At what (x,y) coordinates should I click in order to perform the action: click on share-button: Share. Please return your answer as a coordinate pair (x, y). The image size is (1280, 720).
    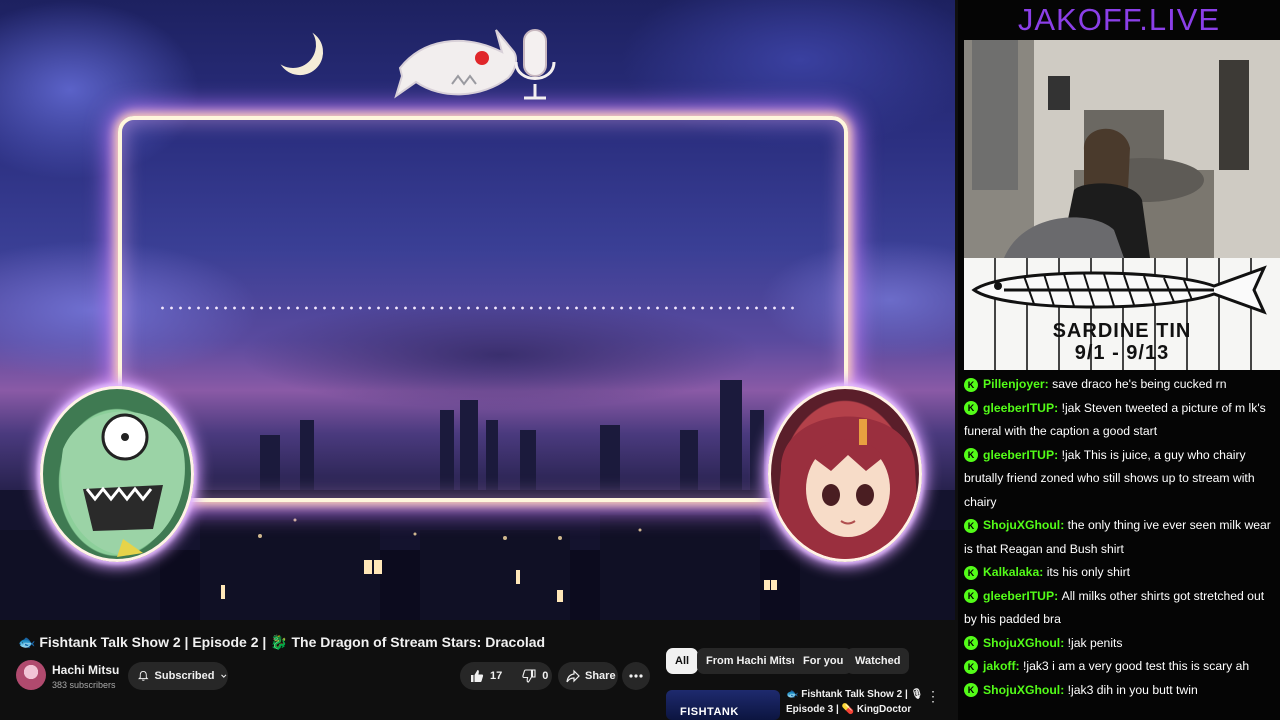
    Looking at the image, I should click on (588, 676).